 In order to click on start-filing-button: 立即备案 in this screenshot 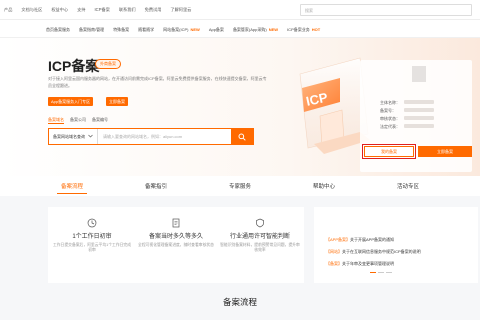, I will do `click(445, 151)`.